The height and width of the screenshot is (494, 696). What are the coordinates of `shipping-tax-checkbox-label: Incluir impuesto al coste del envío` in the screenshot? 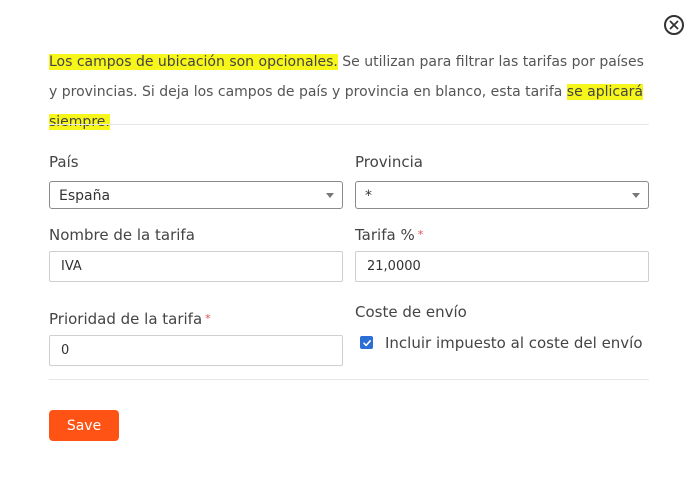 It's located at (514, 343).